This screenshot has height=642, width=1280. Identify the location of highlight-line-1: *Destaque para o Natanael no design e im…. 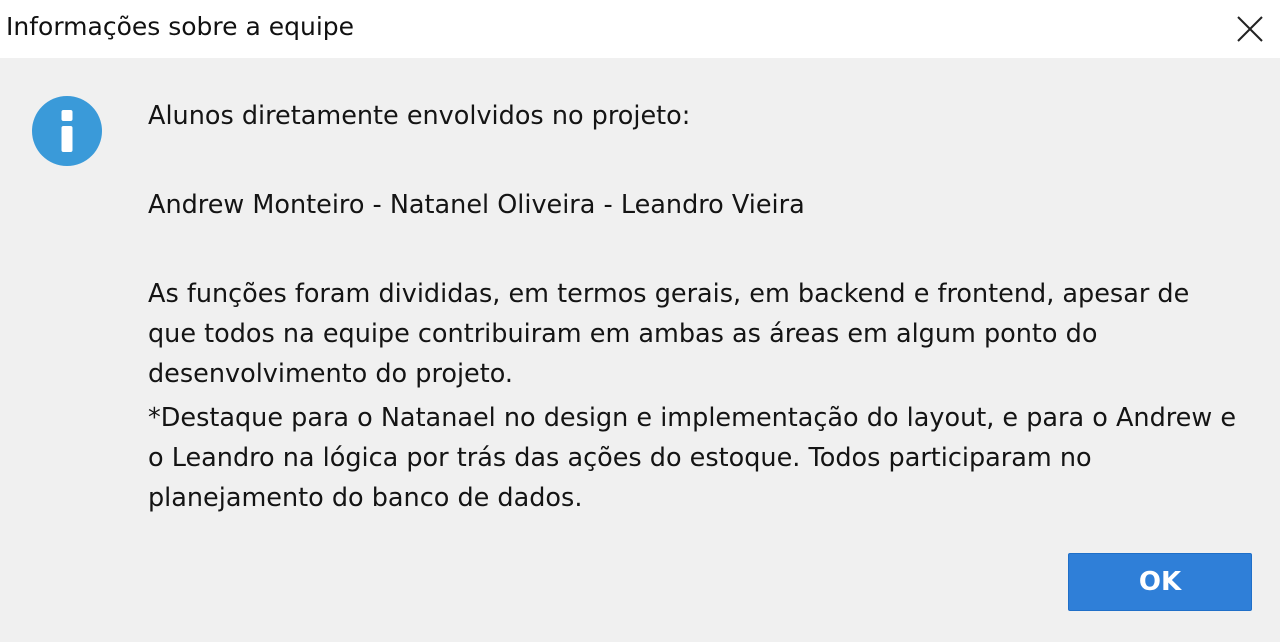
(692, 418).